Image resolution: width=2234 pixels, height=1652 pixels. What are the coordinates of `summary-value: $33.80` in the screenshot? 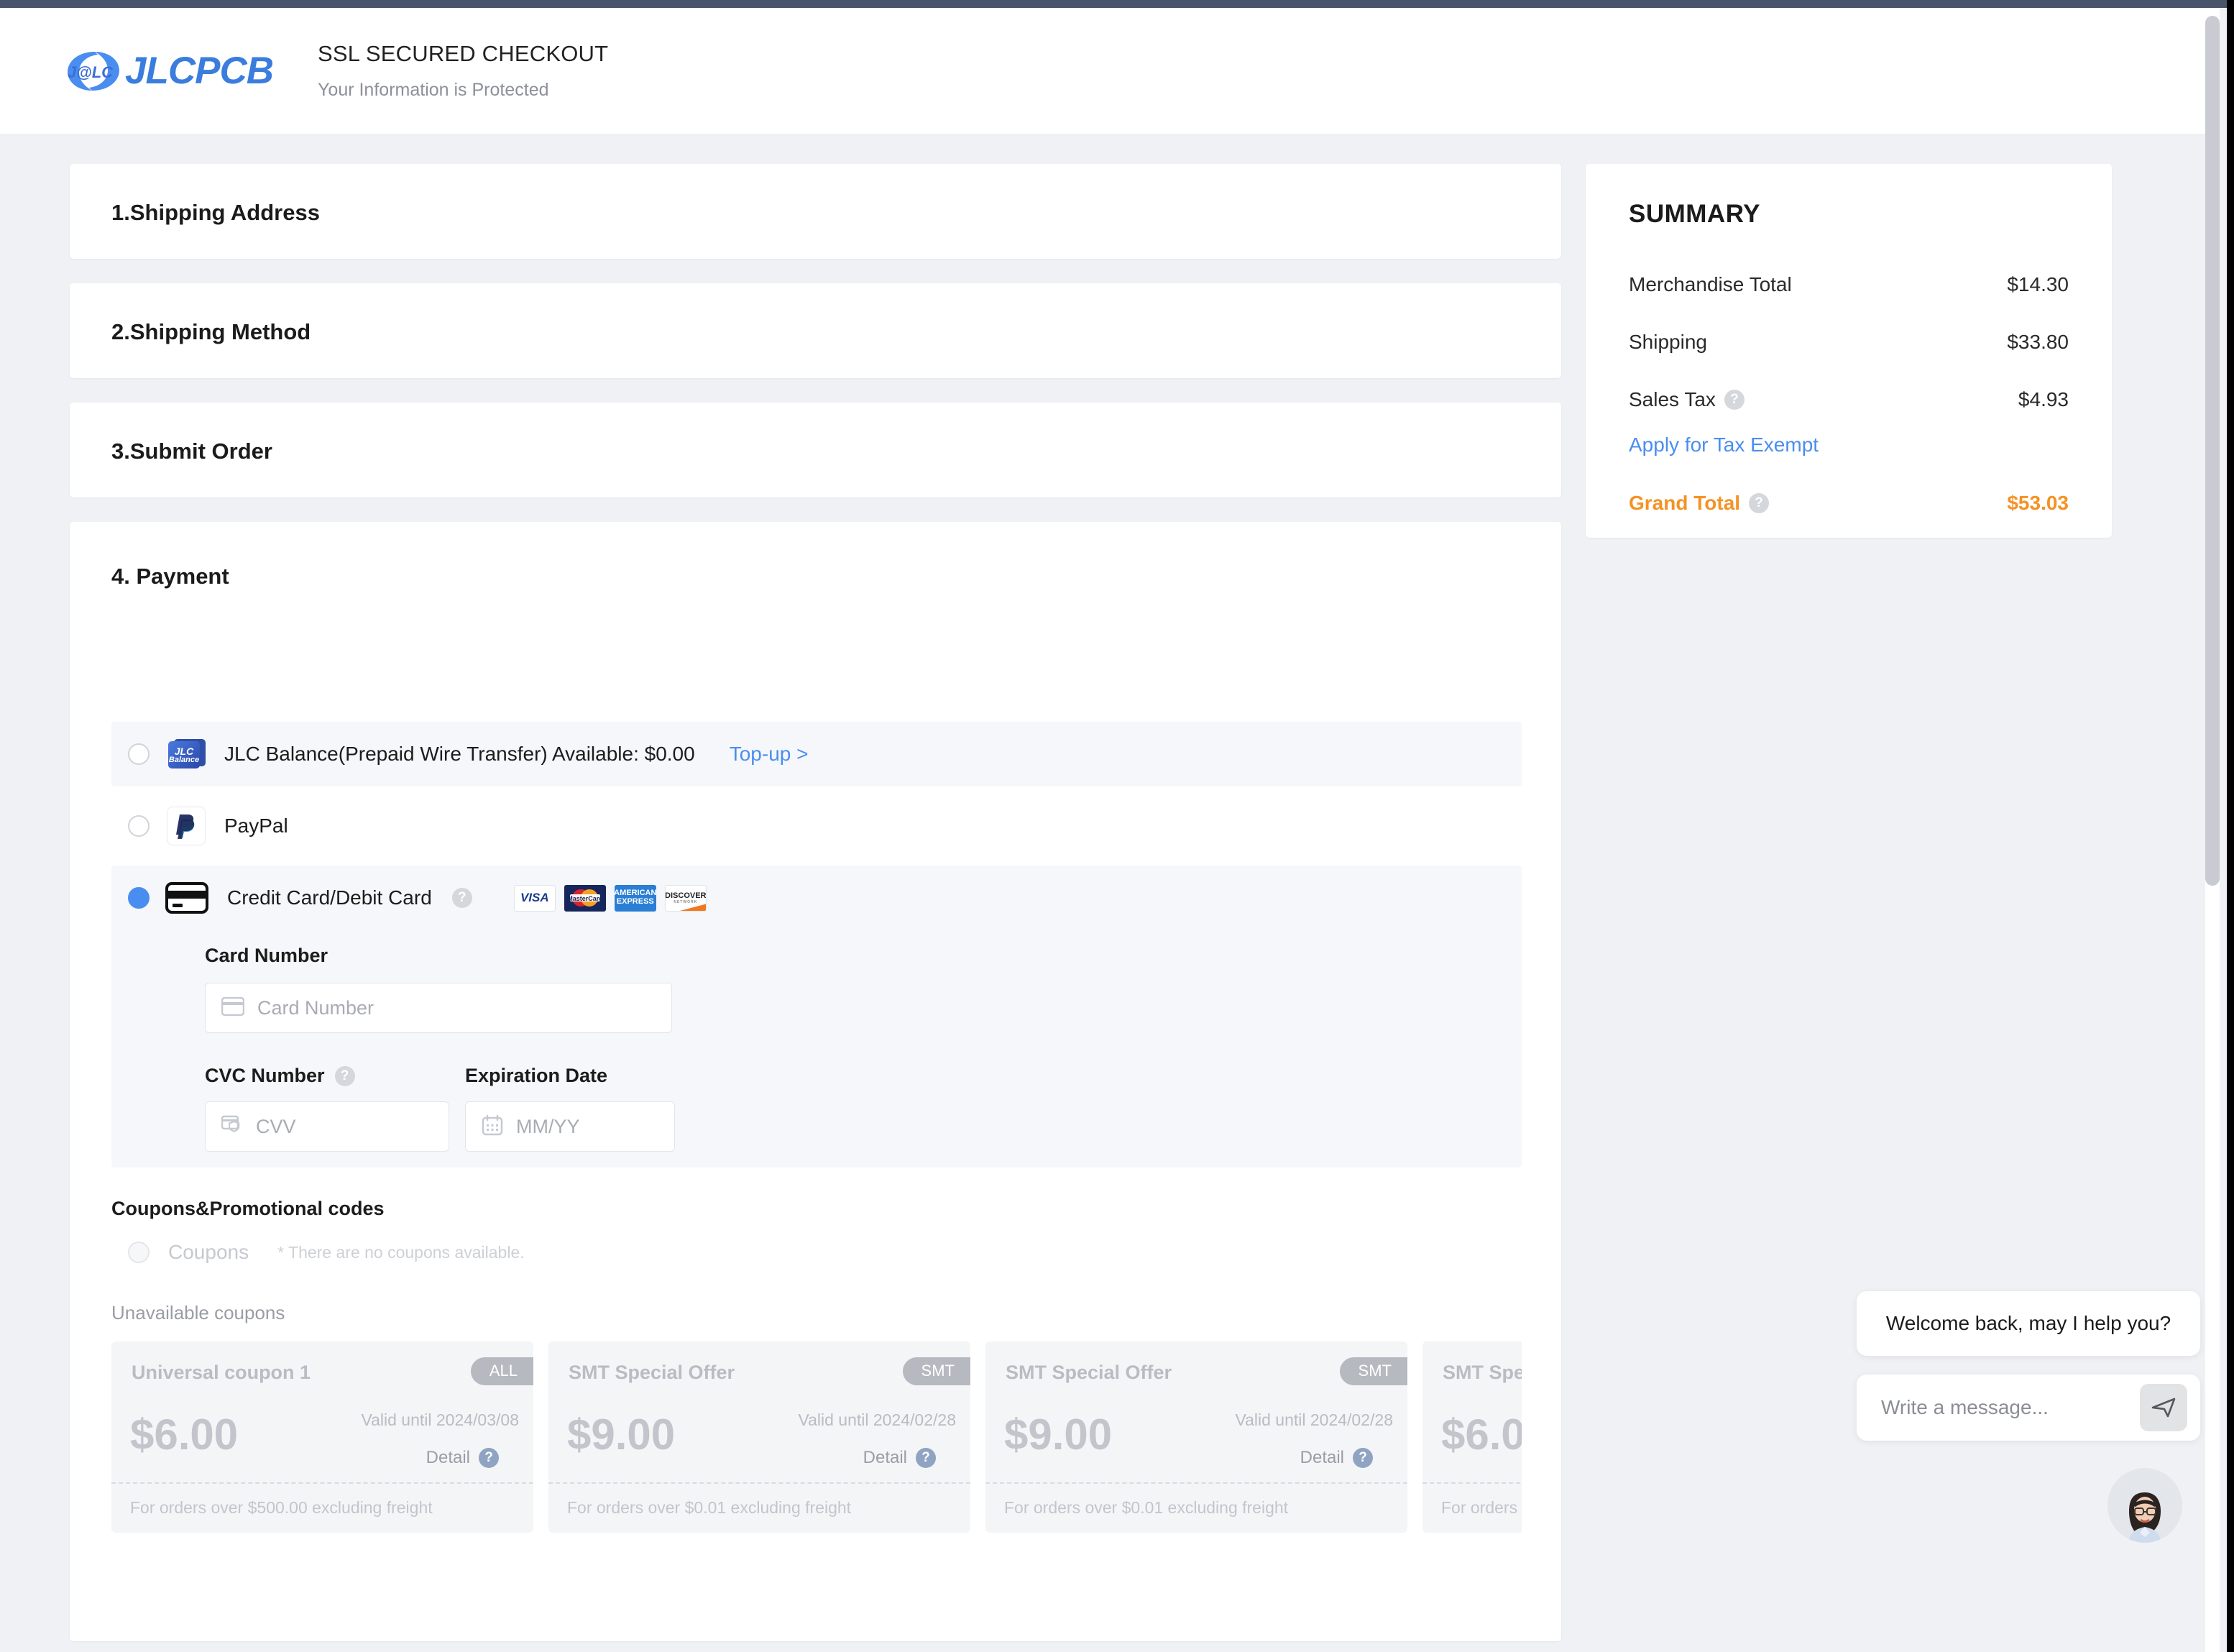 It's located at (2038, 342).